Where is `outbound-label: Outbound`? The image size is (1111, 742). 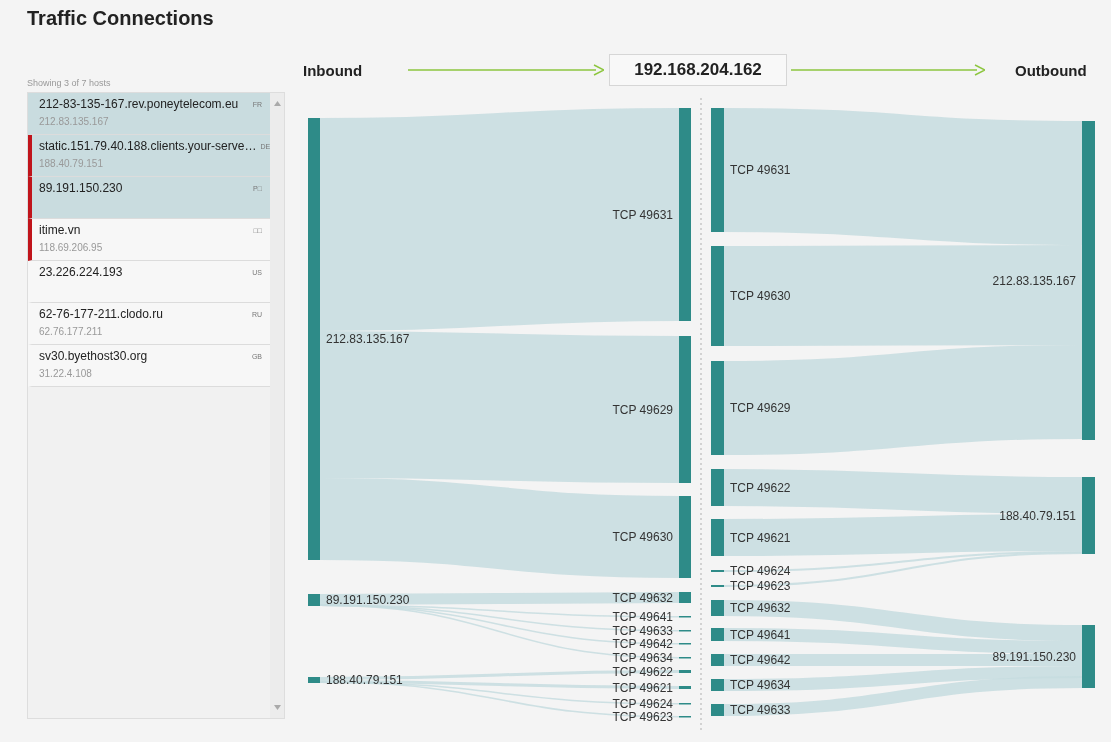
outbound-label: Outbound is located at coordinates (1051, 70).